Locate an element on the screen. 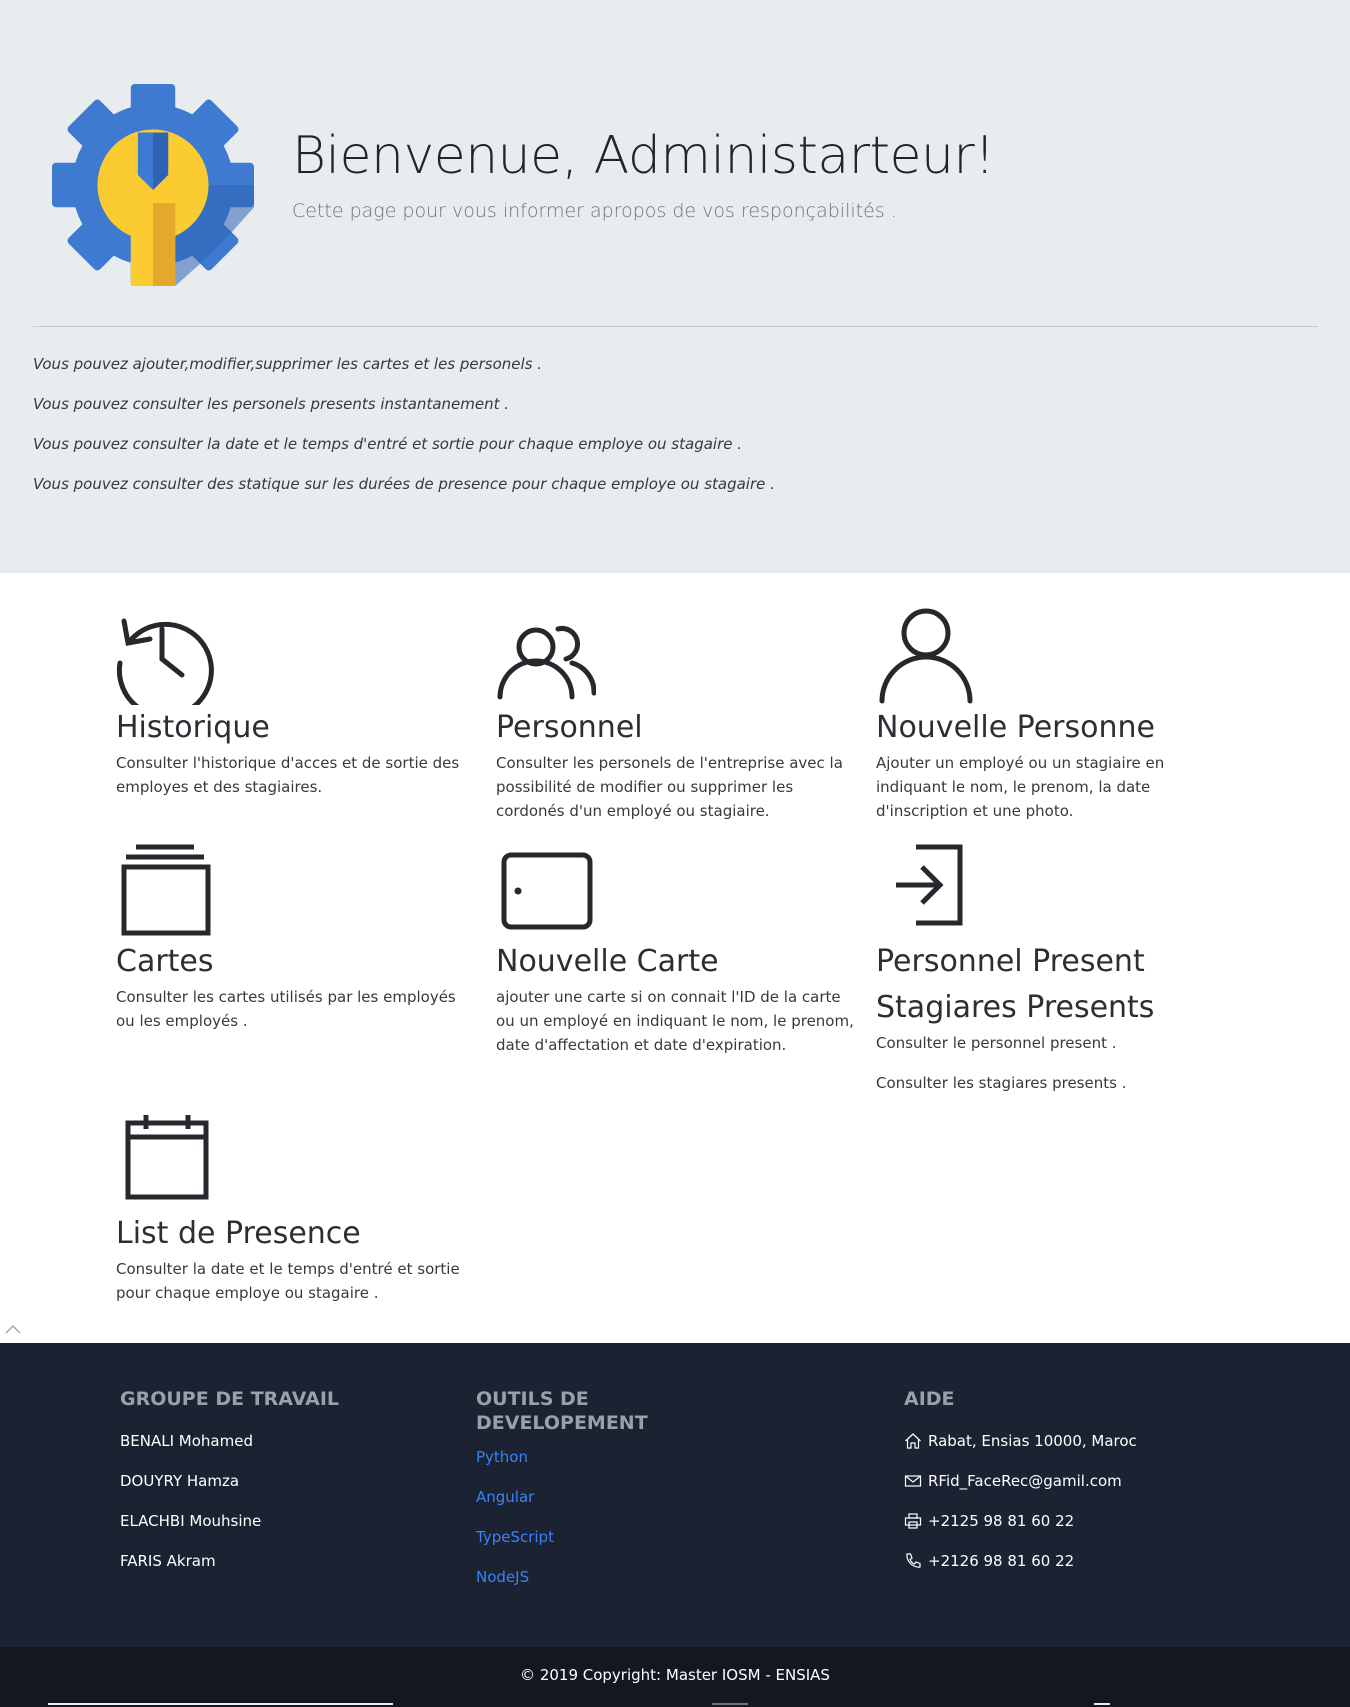 This screenshot has width=1350, height=1707. phone-icon is located at coordinates (913, 1560).